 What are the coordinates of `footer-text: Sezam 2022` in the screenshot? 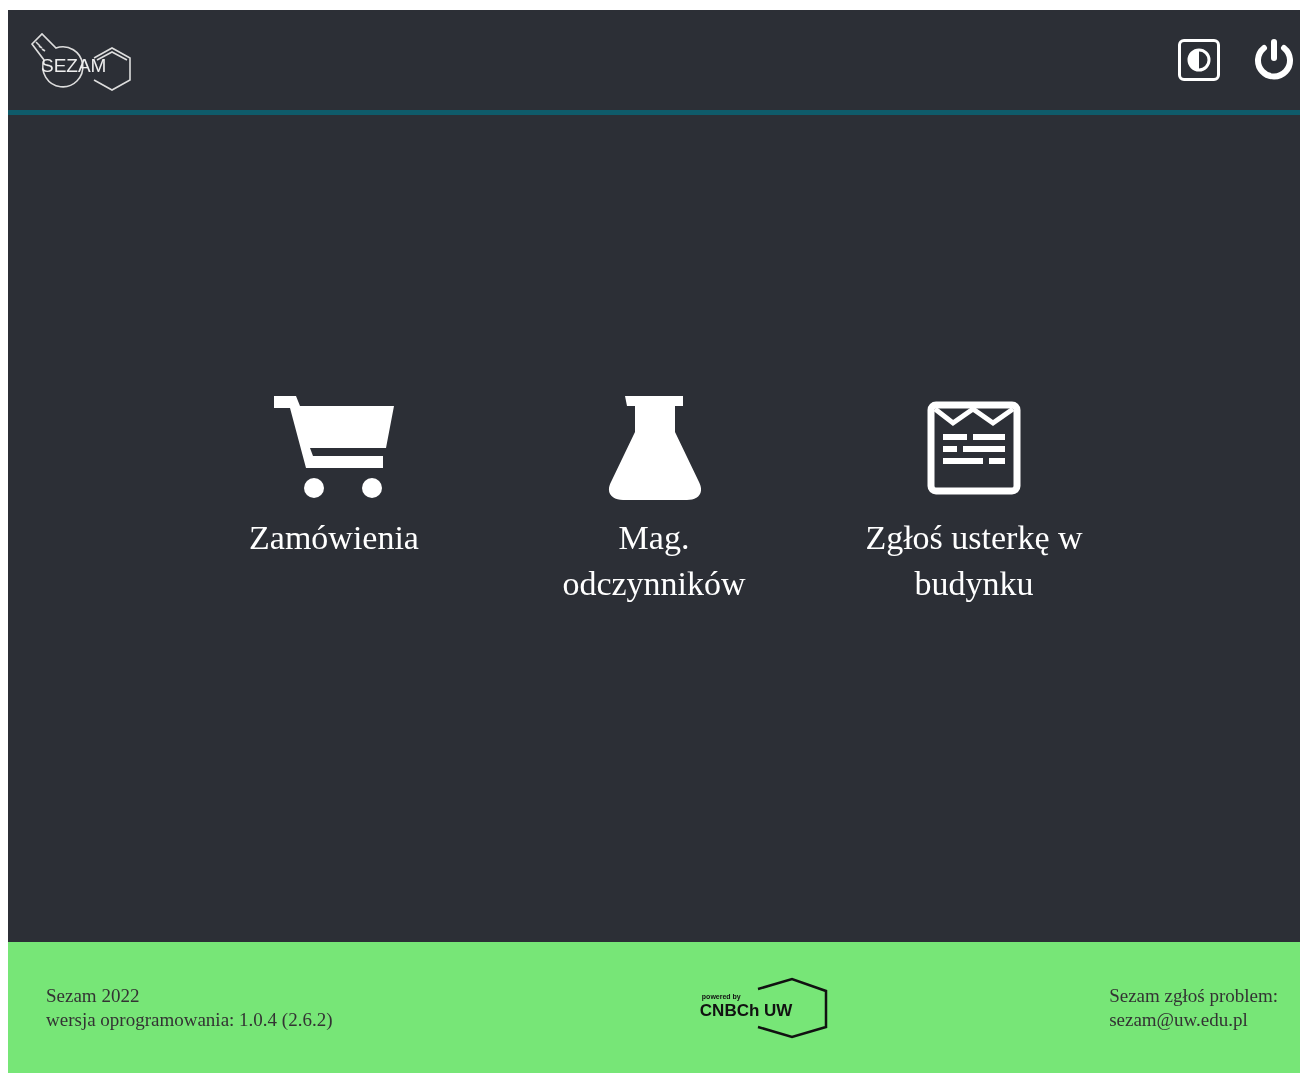 It's located at (93, 995).